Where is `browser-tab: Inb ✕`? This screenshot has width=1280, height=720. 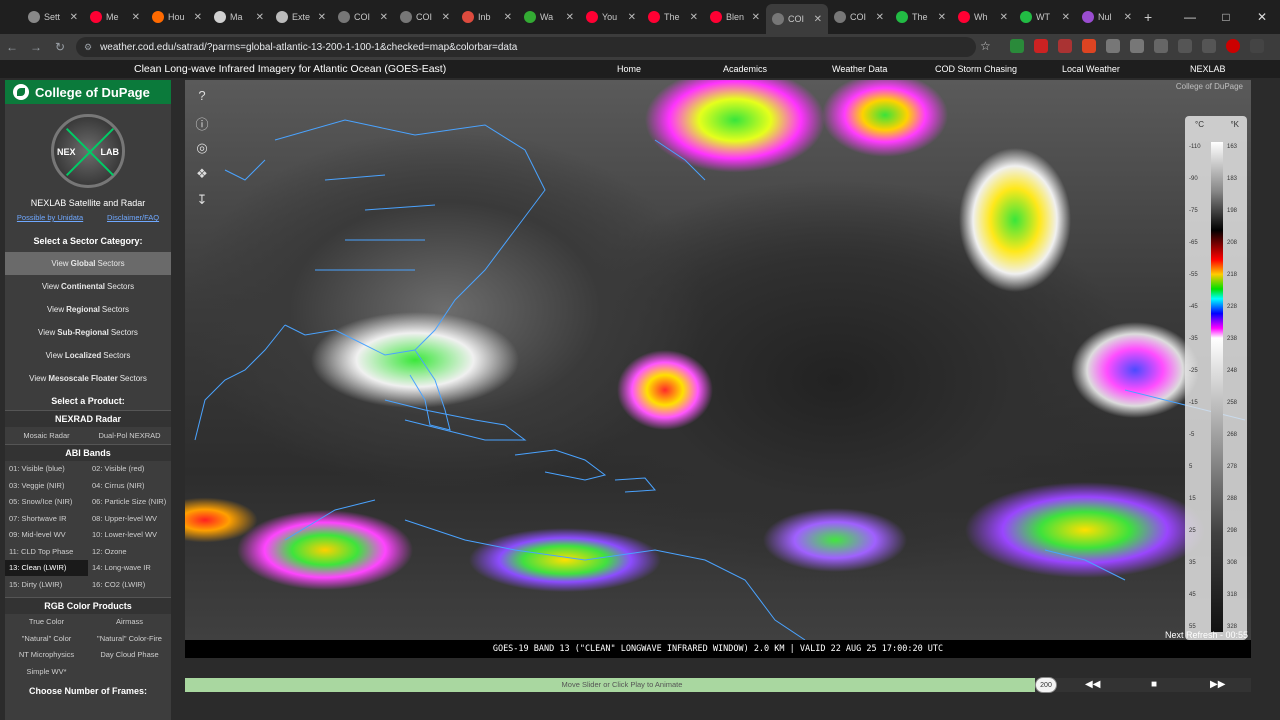 browser-tab: Inb ✕ is located at coordinates (487, 17).